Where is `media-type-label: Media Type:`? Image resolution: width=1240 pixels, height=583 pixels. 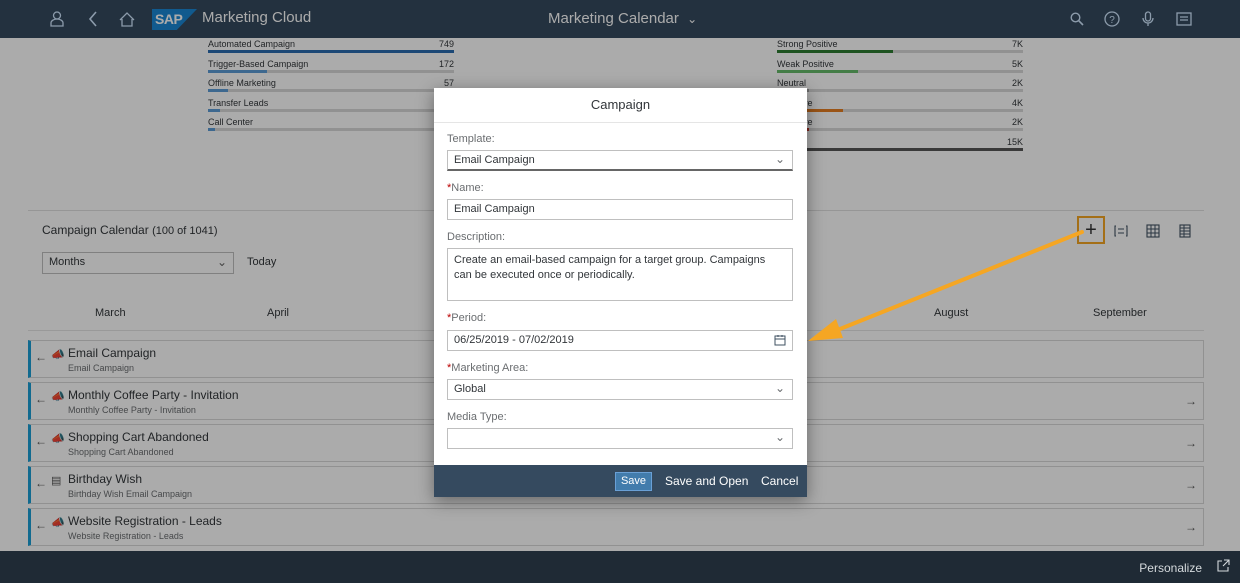
media-type-label: Media Type: is located at coordinates (477, 417).